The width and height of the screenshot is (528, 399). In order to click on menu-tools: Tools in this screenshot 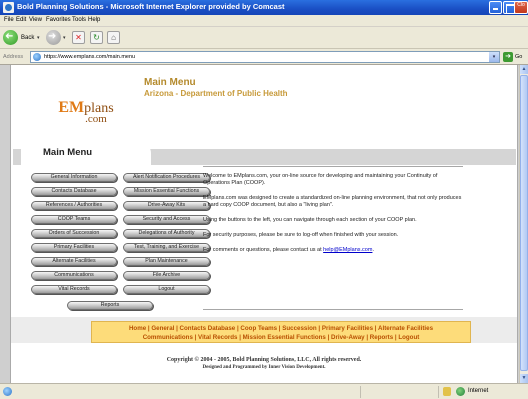, I will do `click(79, 20)`.